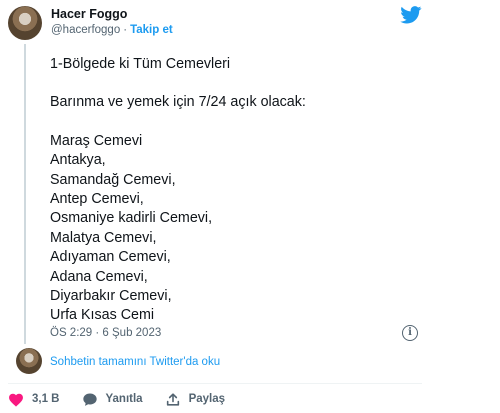 This screenshot has height=413, width=500. Describe the element at coordinates (78, 160) in the screenshot. I see `tweet-line: Antakya,` at that location.